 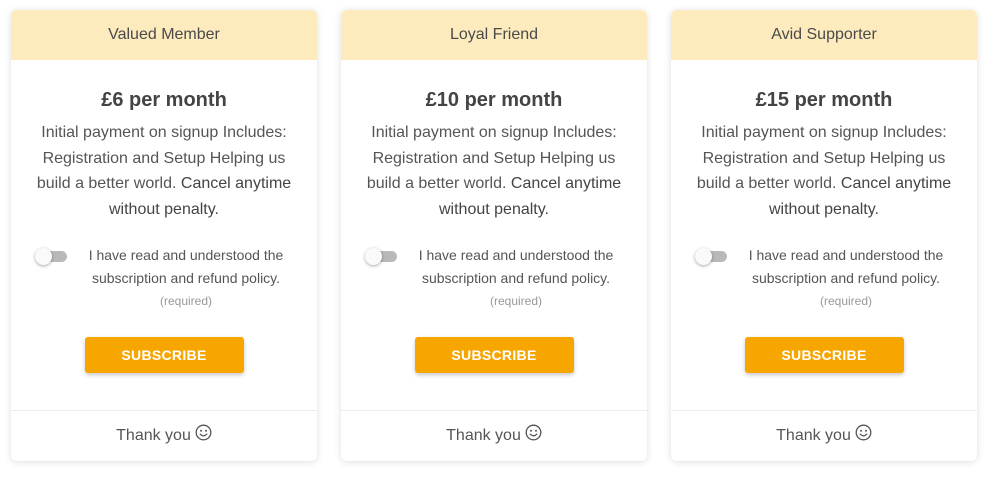 I want to click on plan-title: Valued Member, so click(x=164, y=35).